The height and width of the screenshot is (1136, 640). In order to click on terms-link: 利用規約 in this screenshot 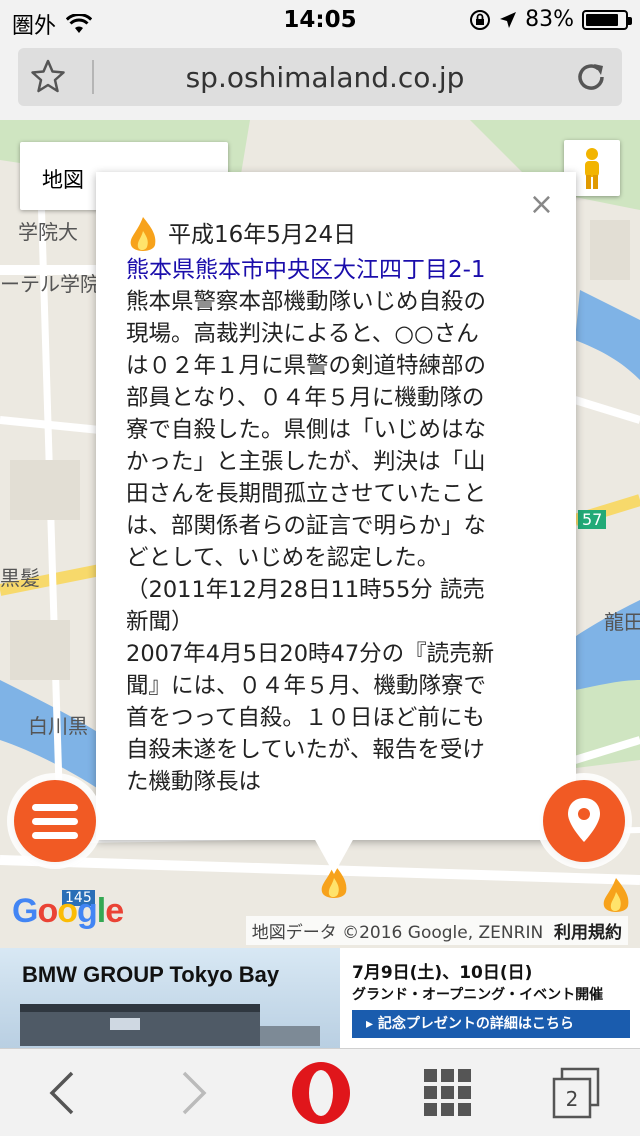, I will do `click(588, 933)`.